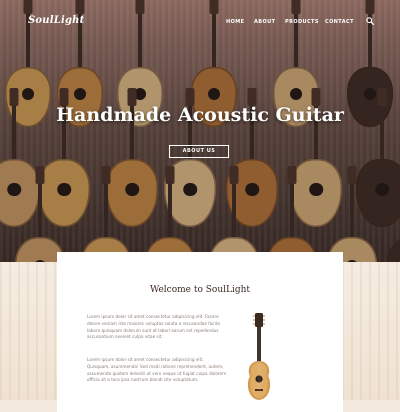  I want to click on nav-products: PRODUCTS, so click(302, 22).